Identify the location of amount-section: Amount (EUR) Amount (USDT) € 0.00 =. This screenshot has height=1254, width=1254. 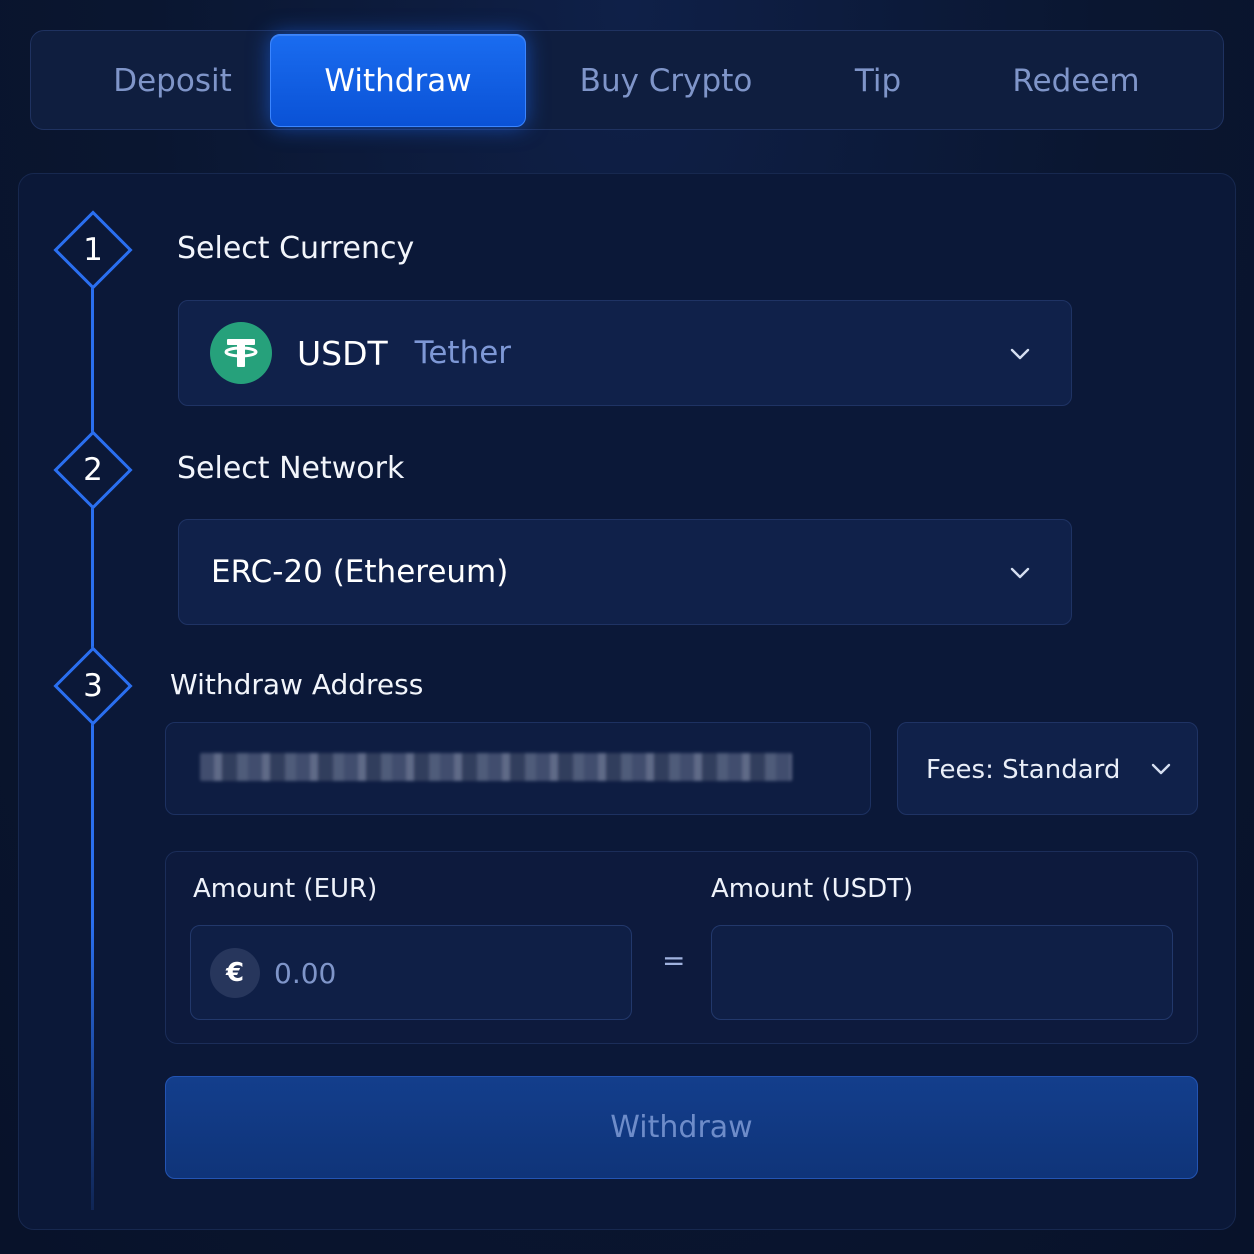
(681, 947).